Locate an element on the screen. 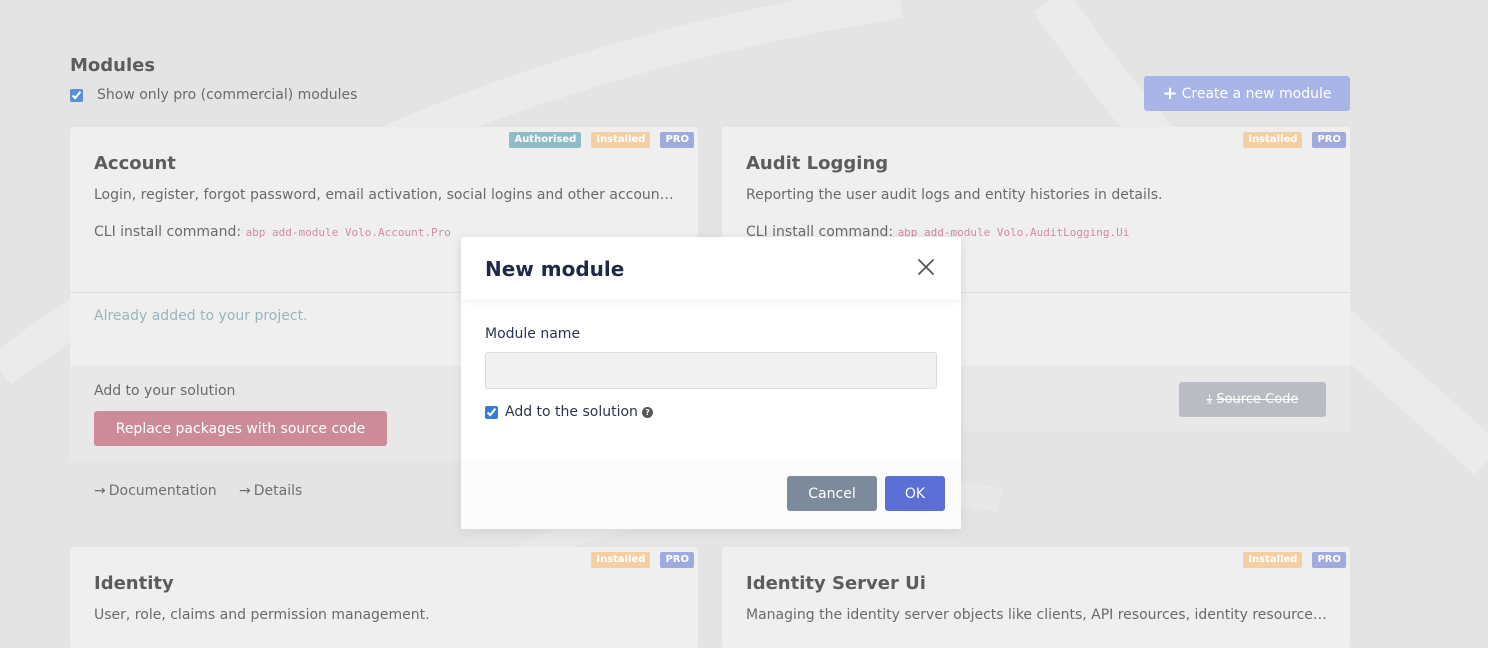  replace-packages-button: Replace packages with source code is located at coordinates (240, 428).